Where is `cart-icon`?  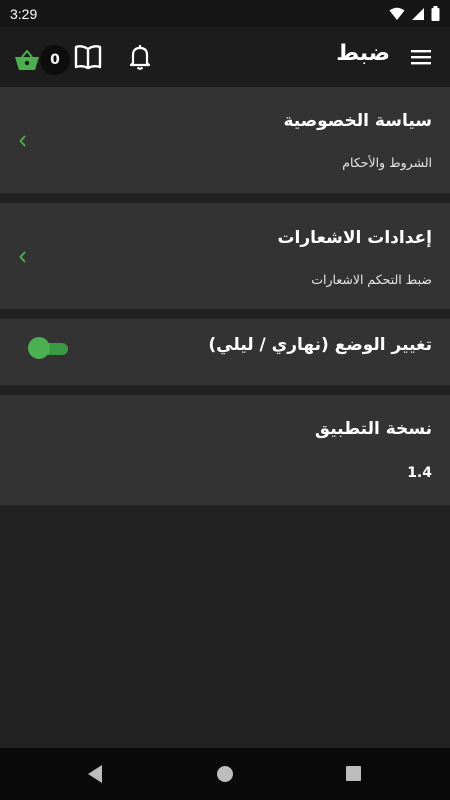
cart-icon is located at coordinates (27, 60).